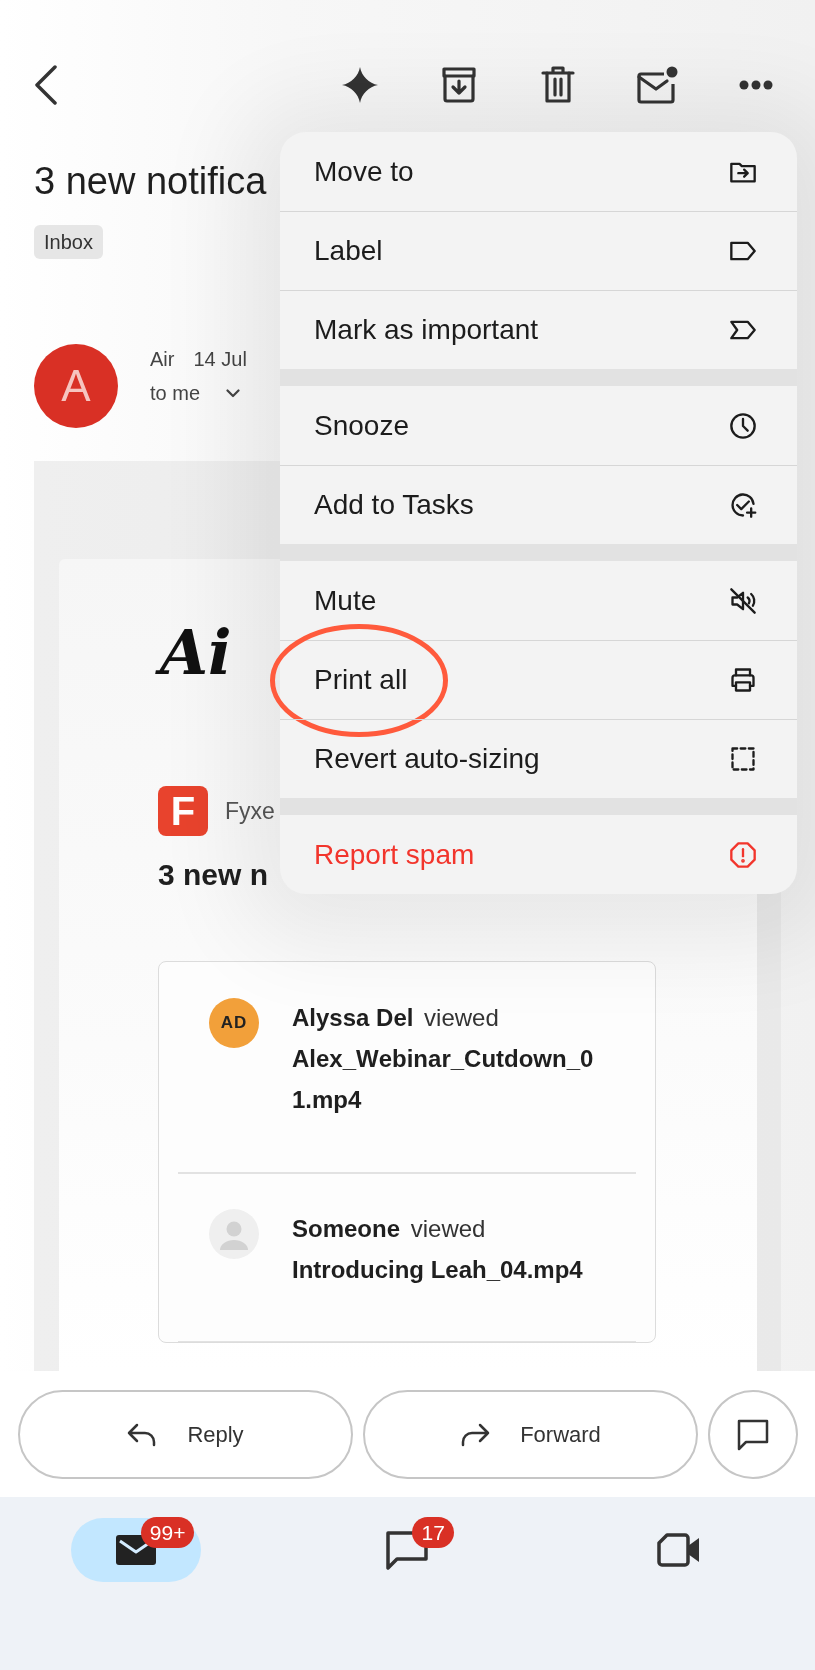  I want to click on email-heading: 3 new n, so click(213, 875).